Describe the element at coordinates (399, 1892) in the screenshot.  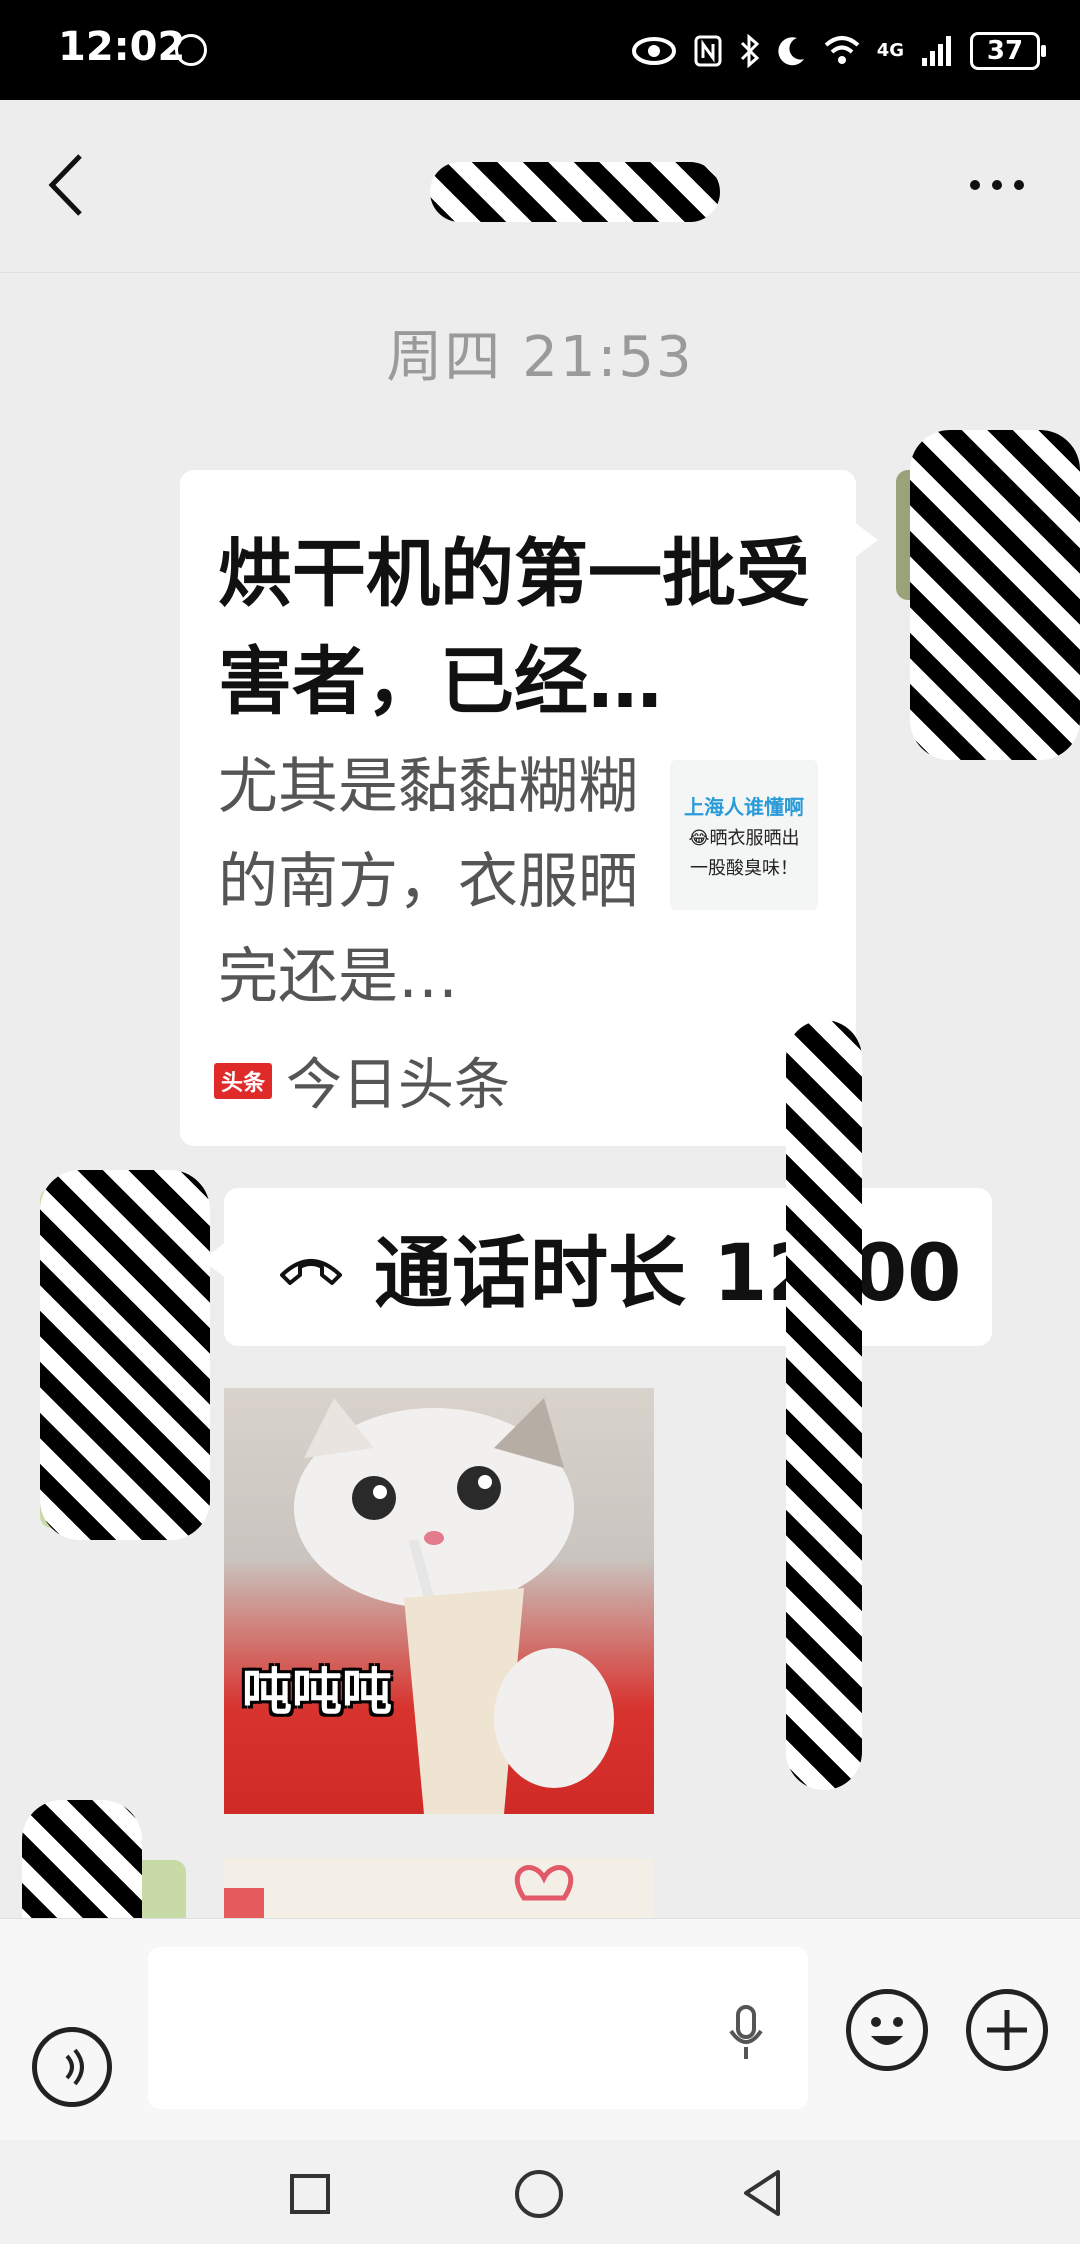
I see `heart-shape` at that location.